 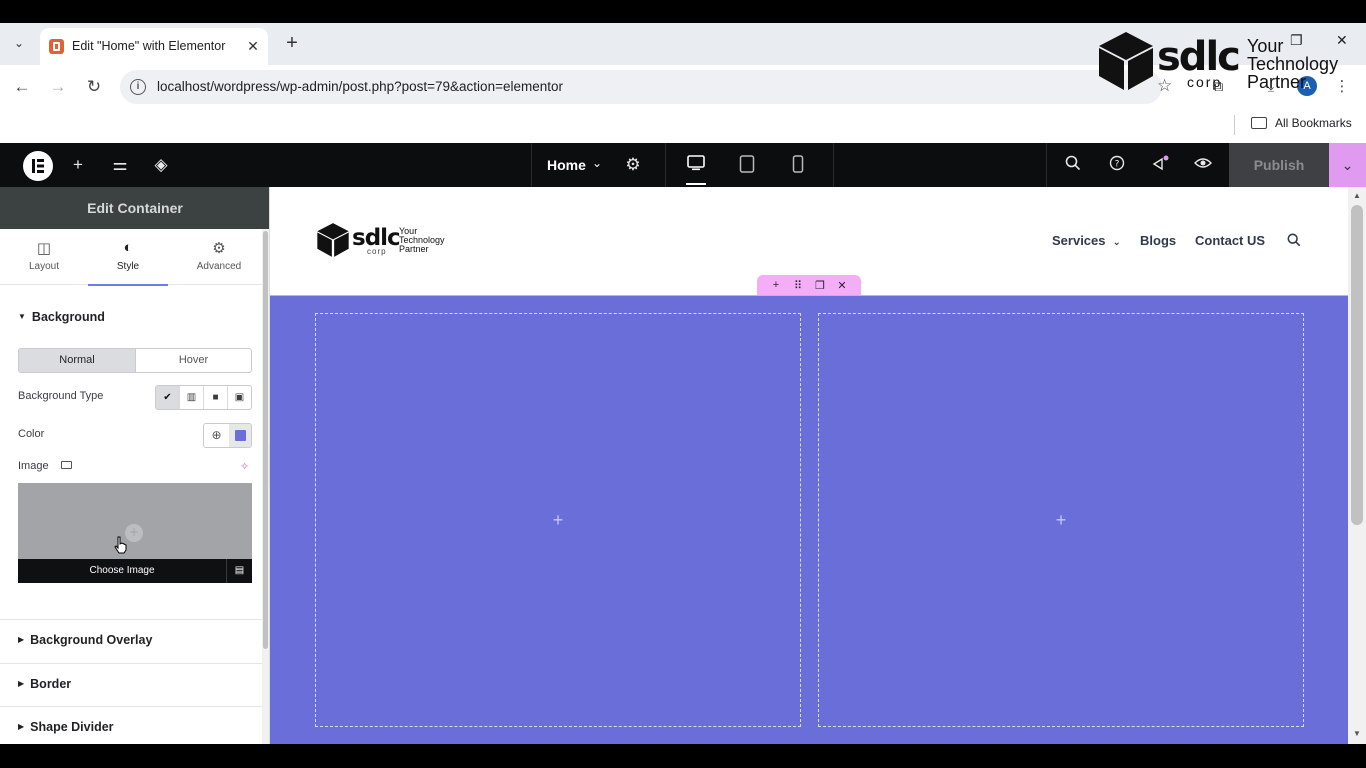 What do you see at coordinates (19, 43) in the screenshot?
I see `tab-search-button: ⌄` at bounding box center [19, 43].